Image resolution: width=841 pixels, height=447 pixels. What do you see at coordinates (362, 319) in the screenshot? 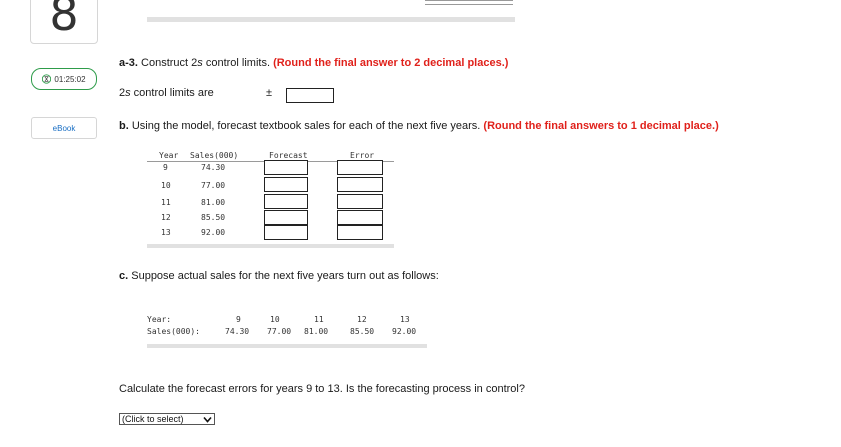
I see `year-value: 12` at bounding box center [362, 319].